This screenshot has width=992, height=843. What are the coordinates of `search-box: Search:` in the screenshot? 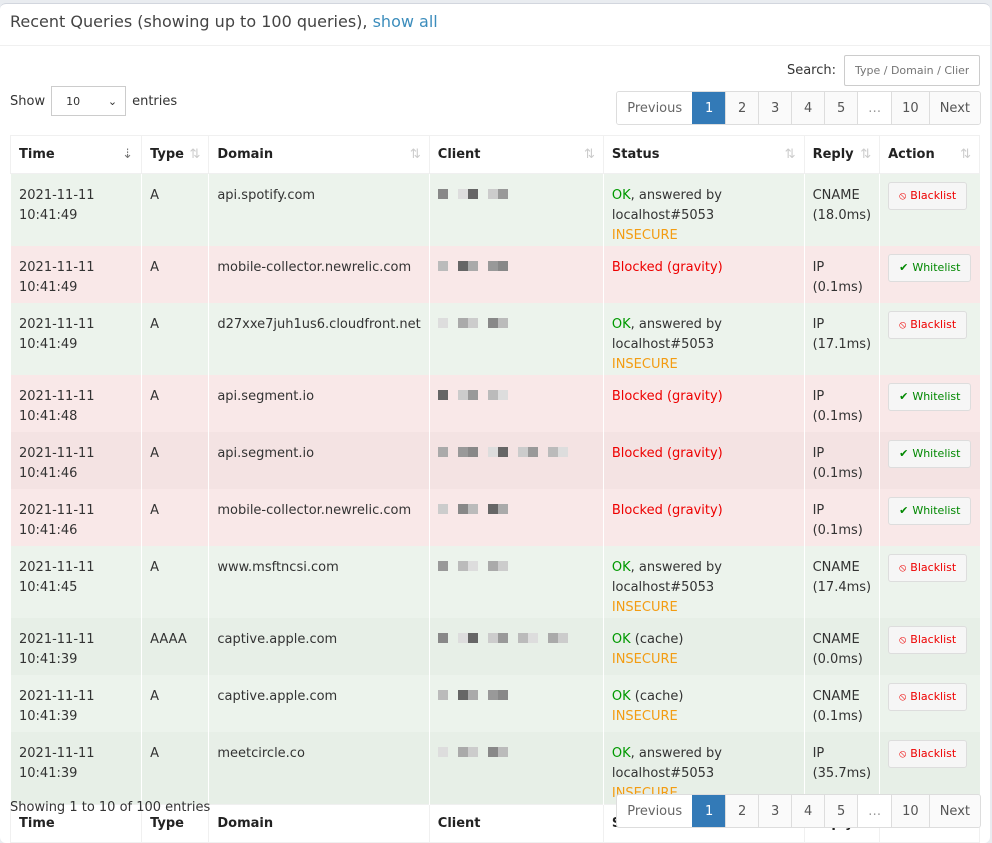 It's located at (883, 70).